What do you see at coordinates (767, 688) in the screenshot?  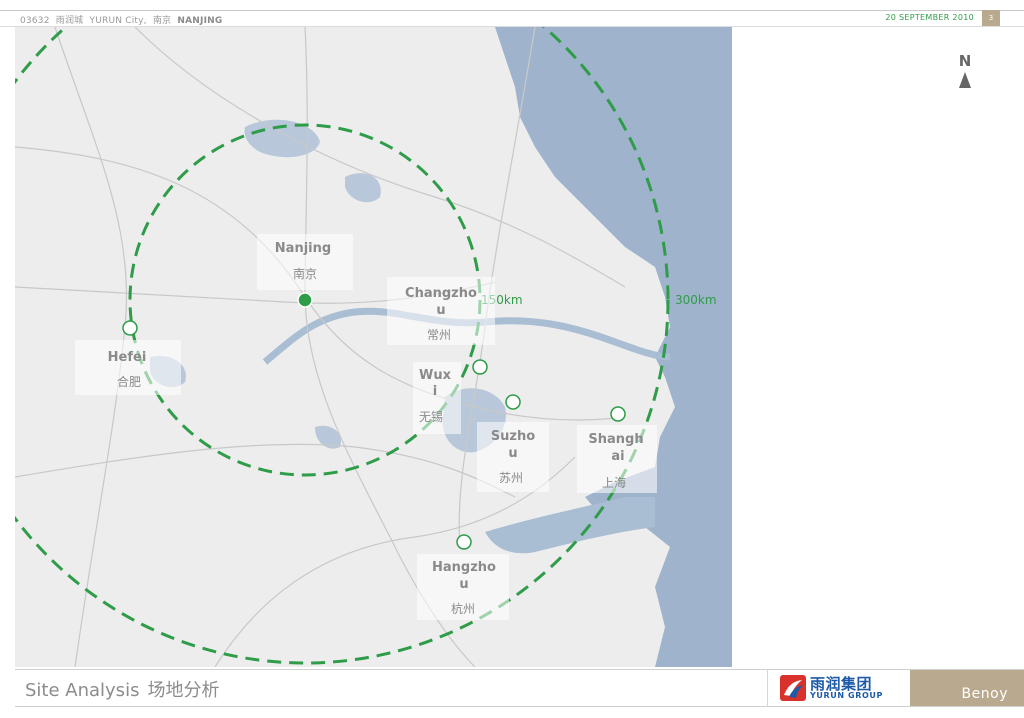 I see `footer-divider` at bounding box center [767, 688].